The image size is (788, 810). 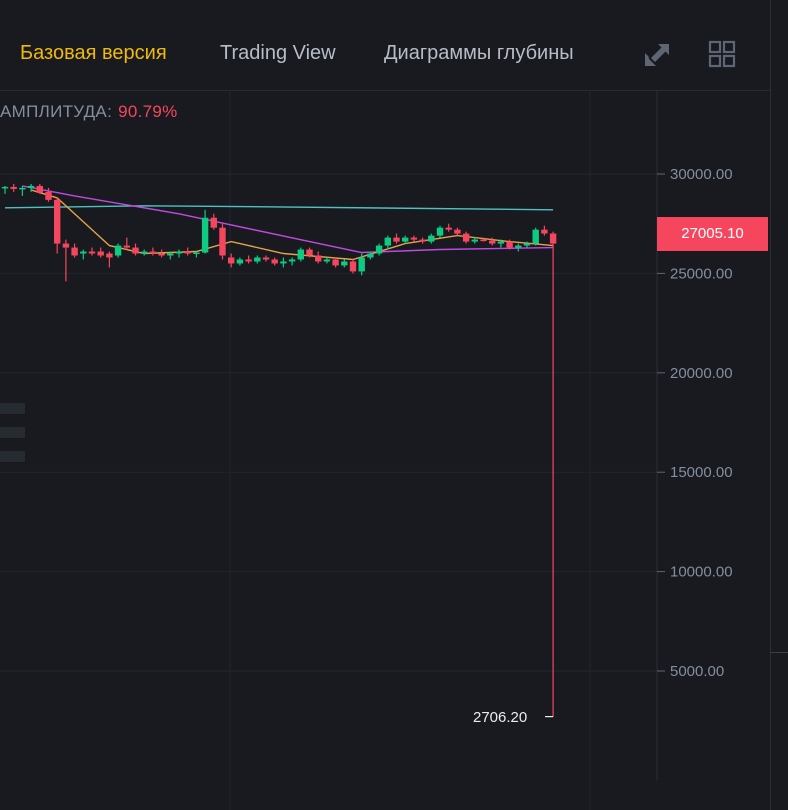 What do you see at coordinates (697, 671) in the screenshot?
I see `y-tick-label: 5000.00` at bounding box center [697, 671].